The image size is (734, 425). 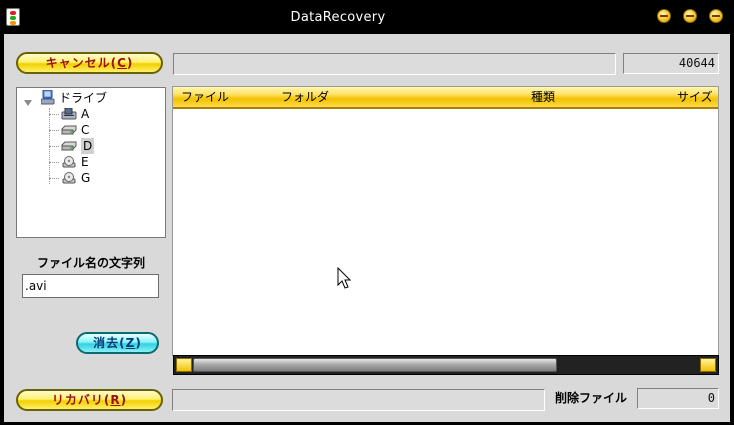 I want to click on clear-label: 消去(, so click(x=109, y=343).